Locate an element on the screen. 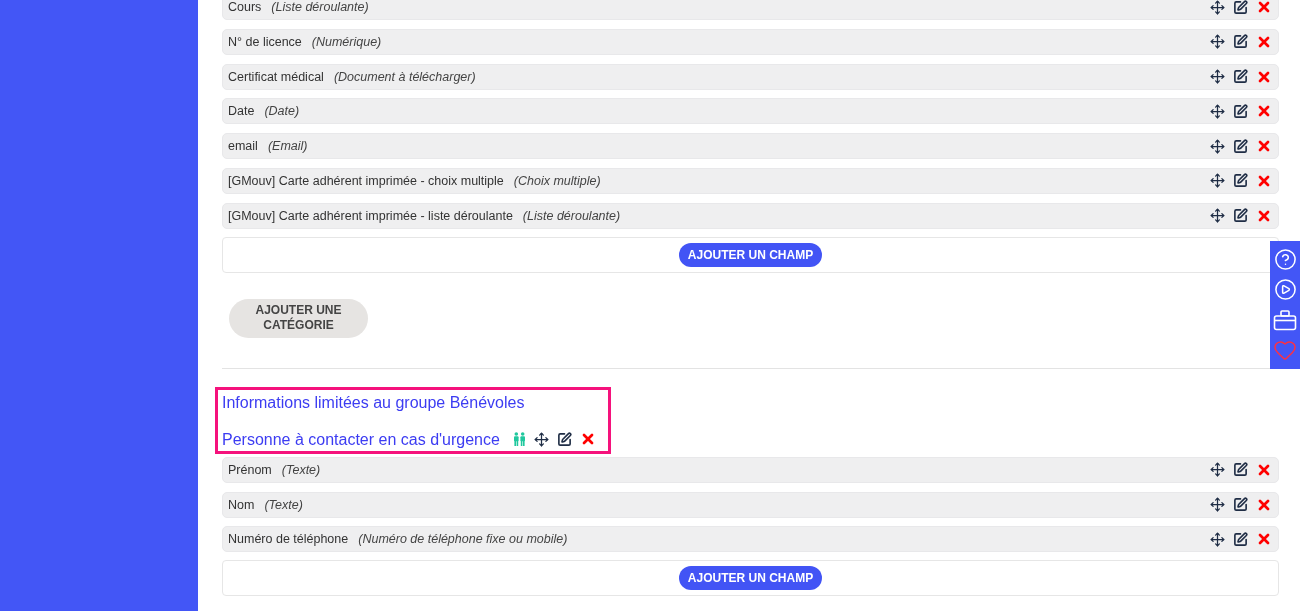 The height and width of the screenshot is (611, 1300). field-type: (Document à télécharger) is located at coordinates (404, 76).